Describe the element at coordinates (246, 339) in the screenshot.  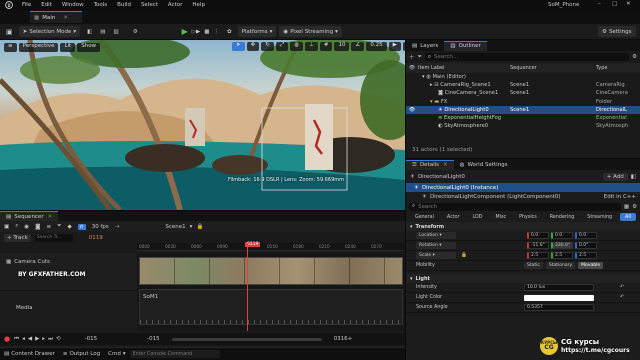
I see `timeline-scrollbar` at that location.